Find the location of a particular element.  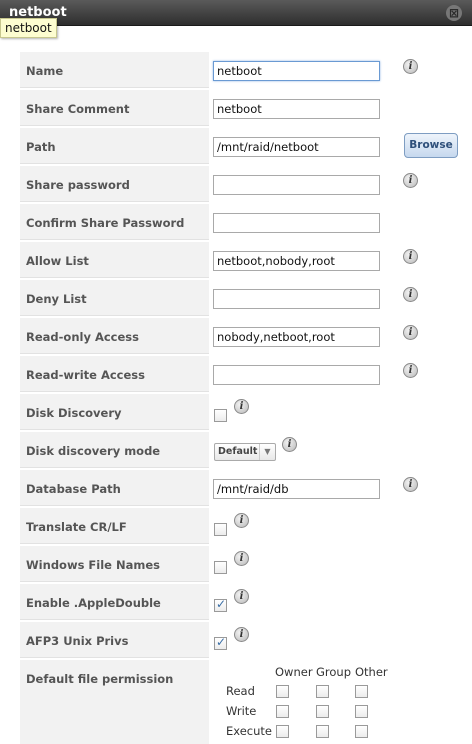

row-windows-file-names: Windows File Names i is located at coordinates (243, 565).